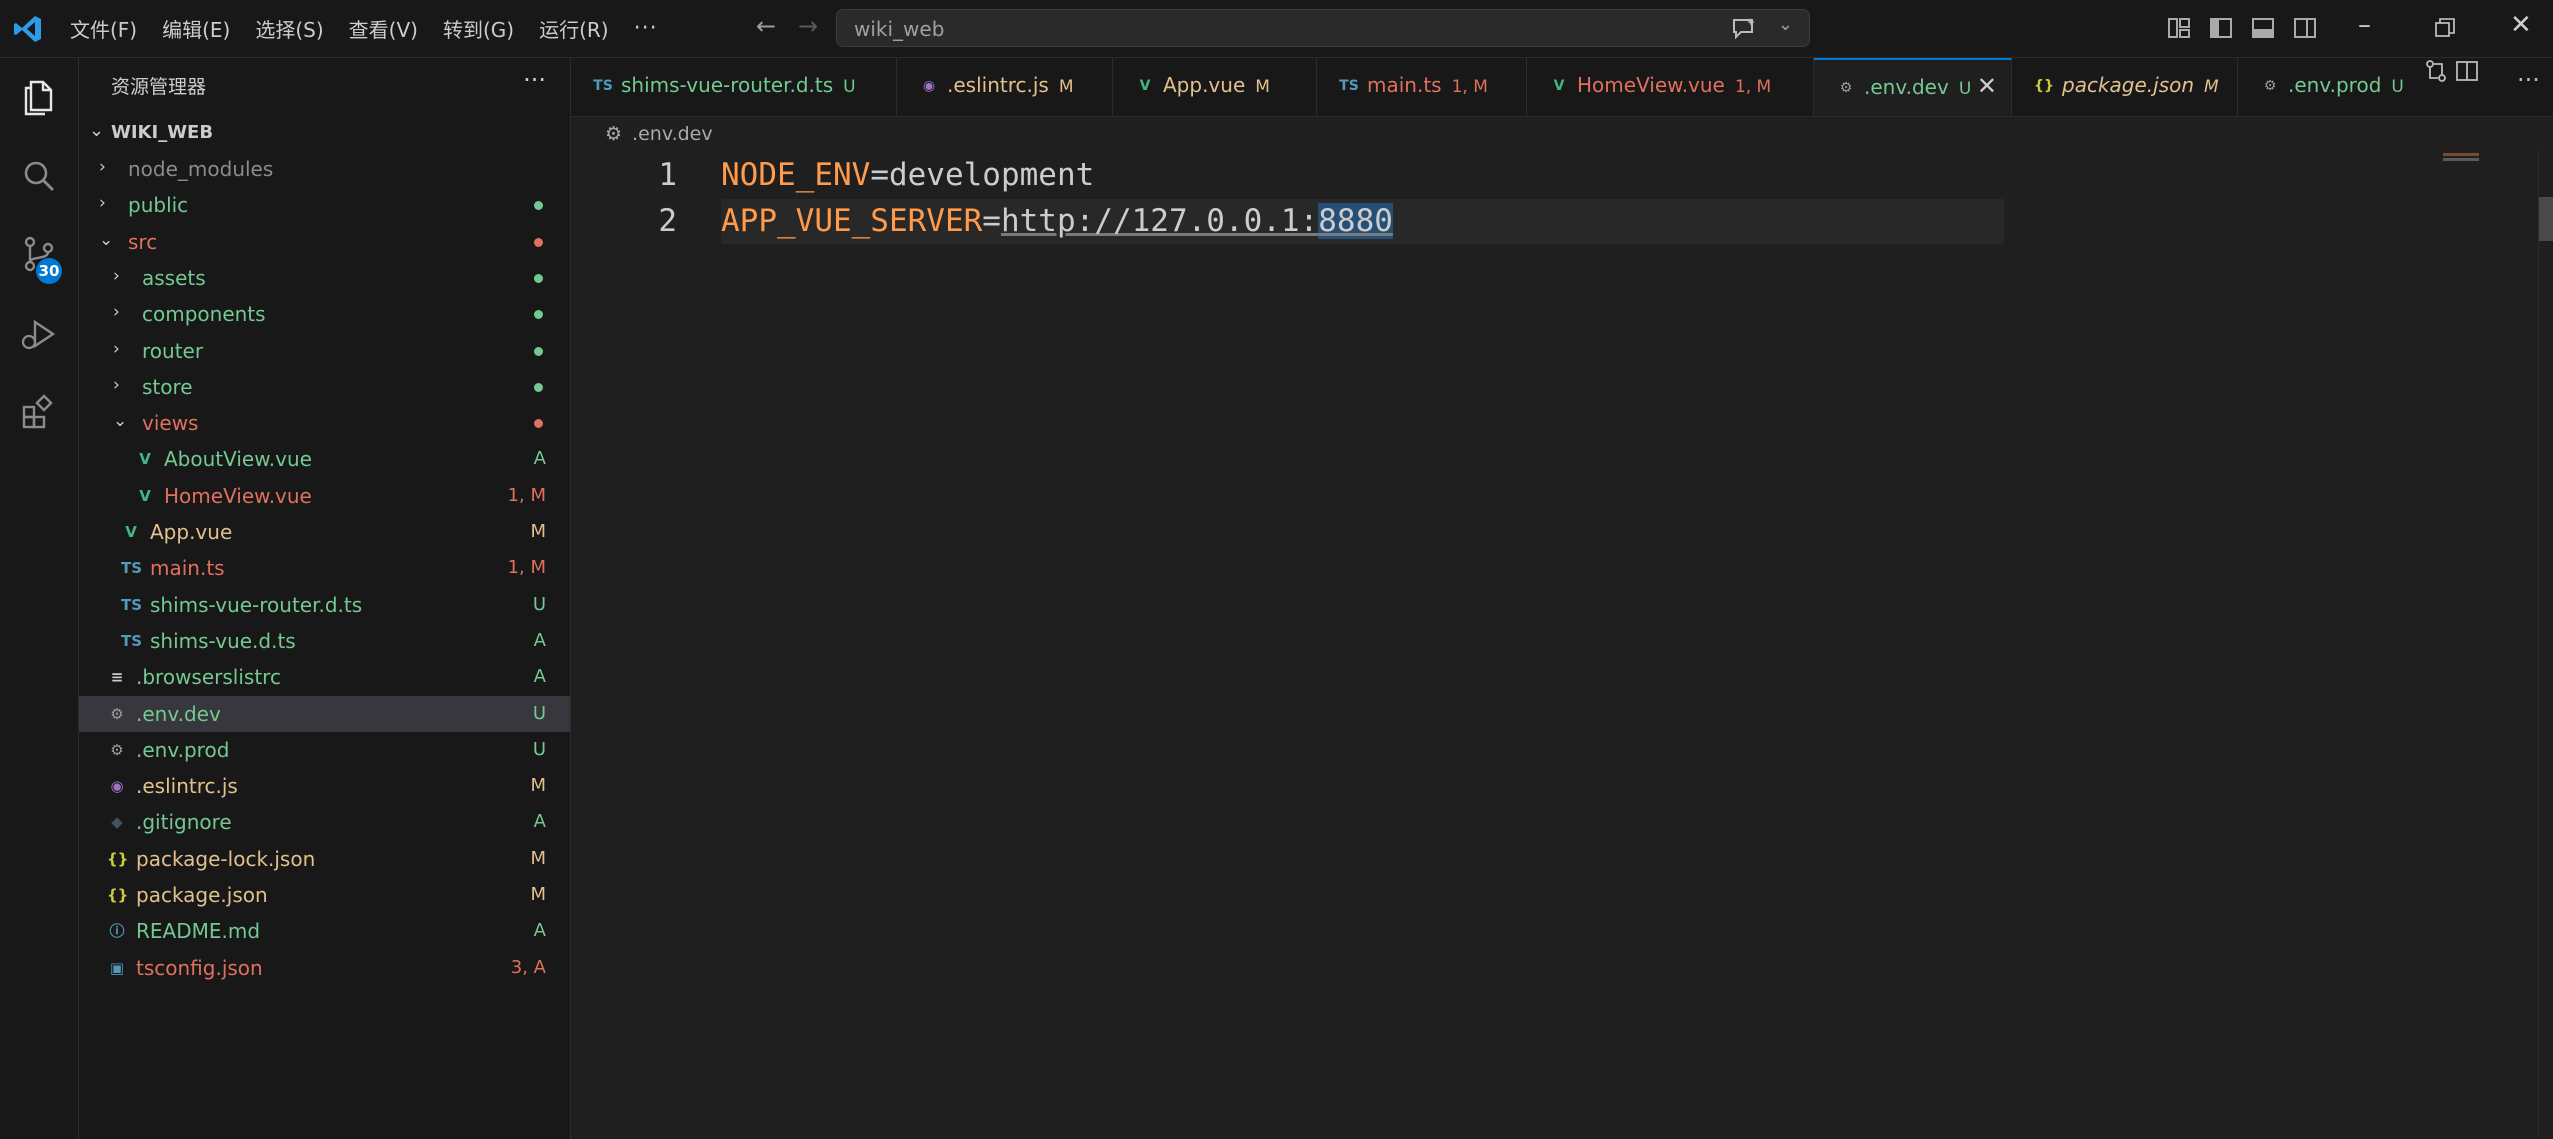  Describe the element at coordinates (1005, 87) in the screenshot. I see `editor-tab: ◉ .eslintrc.js M` at that location.